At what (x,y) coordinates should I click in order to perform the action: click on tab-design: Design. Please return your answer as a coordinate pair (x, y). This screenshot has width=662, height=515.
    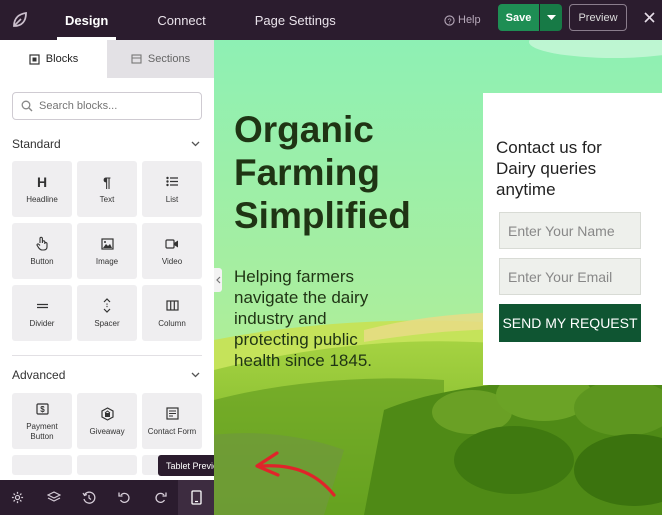
    Looking at the image, I should click on (86, 20).